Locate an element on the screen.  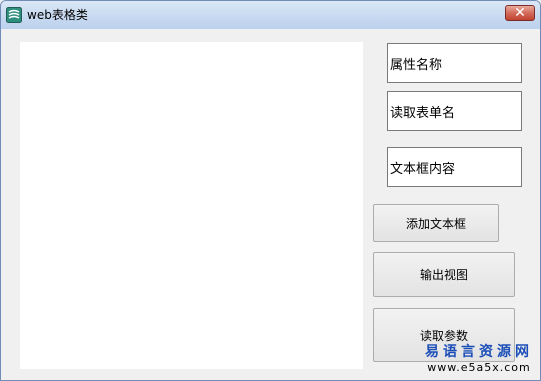
site-watermark: 易语言资源网 www.e5a5x.com is located at coordinates (479, 358).